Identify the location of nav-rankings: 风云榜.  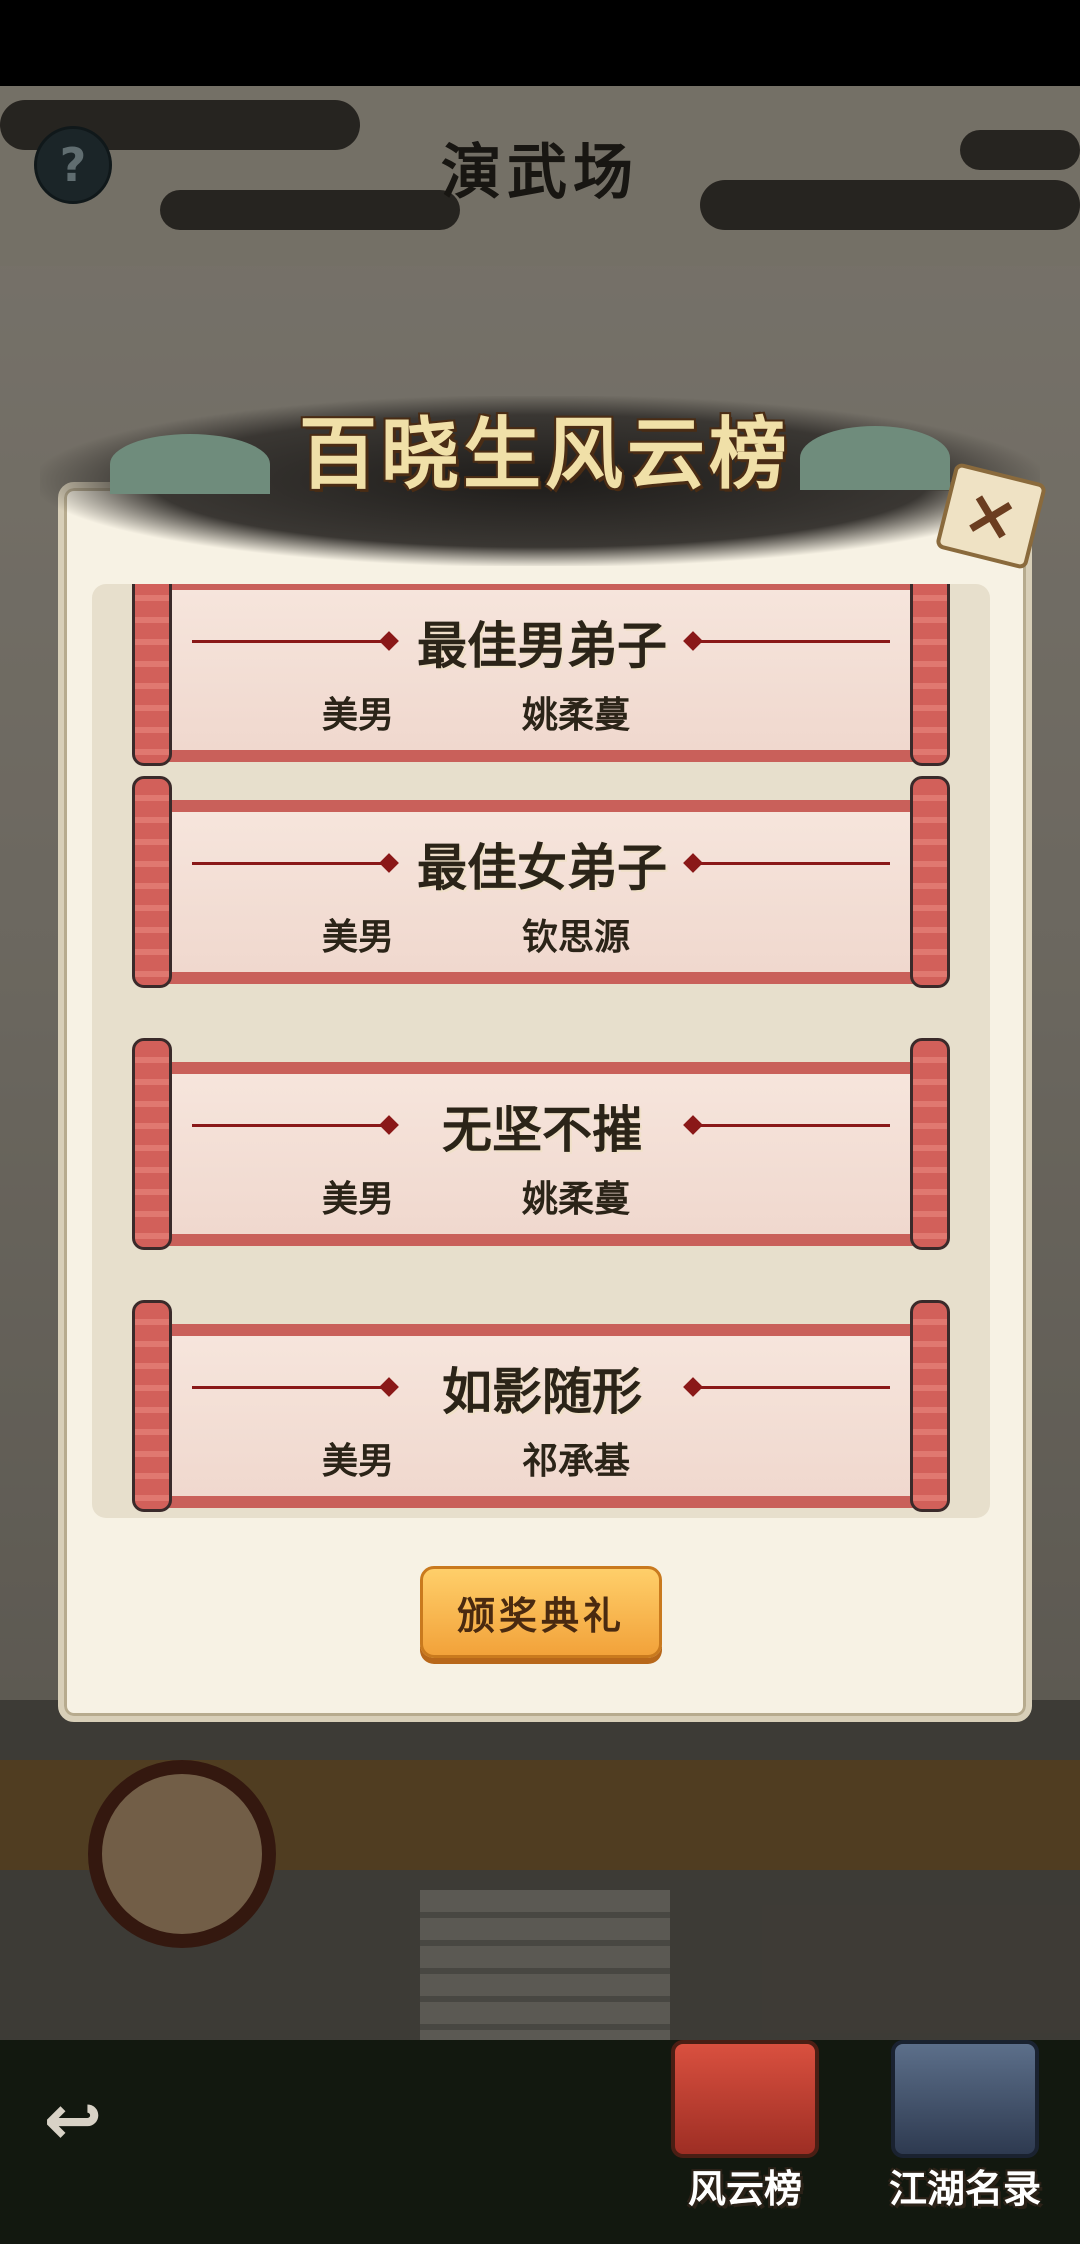
(745, 2125).